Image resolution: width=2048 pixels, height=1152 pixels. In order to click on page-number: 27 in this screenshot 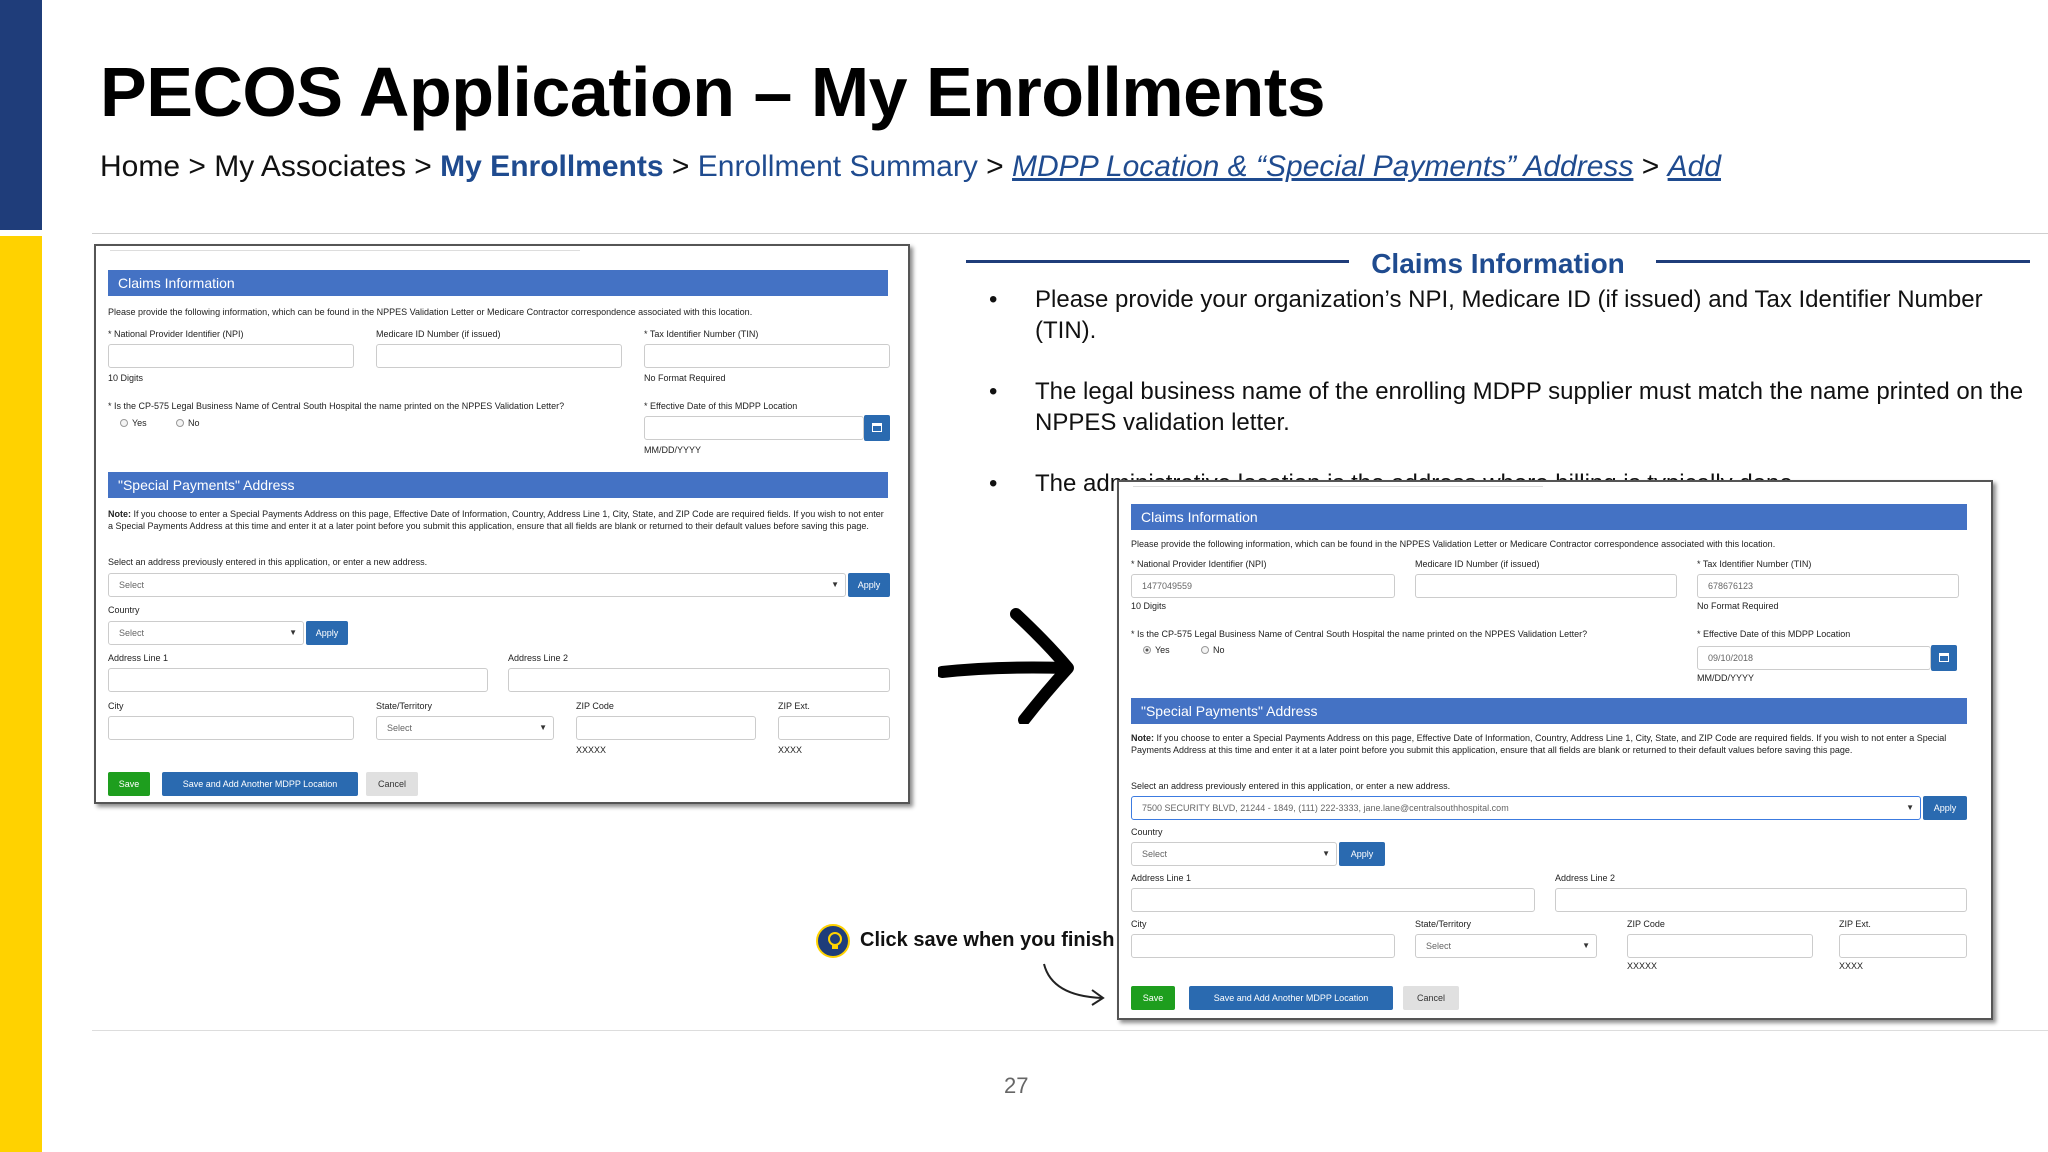, I will do `click(1016, 1085)`.